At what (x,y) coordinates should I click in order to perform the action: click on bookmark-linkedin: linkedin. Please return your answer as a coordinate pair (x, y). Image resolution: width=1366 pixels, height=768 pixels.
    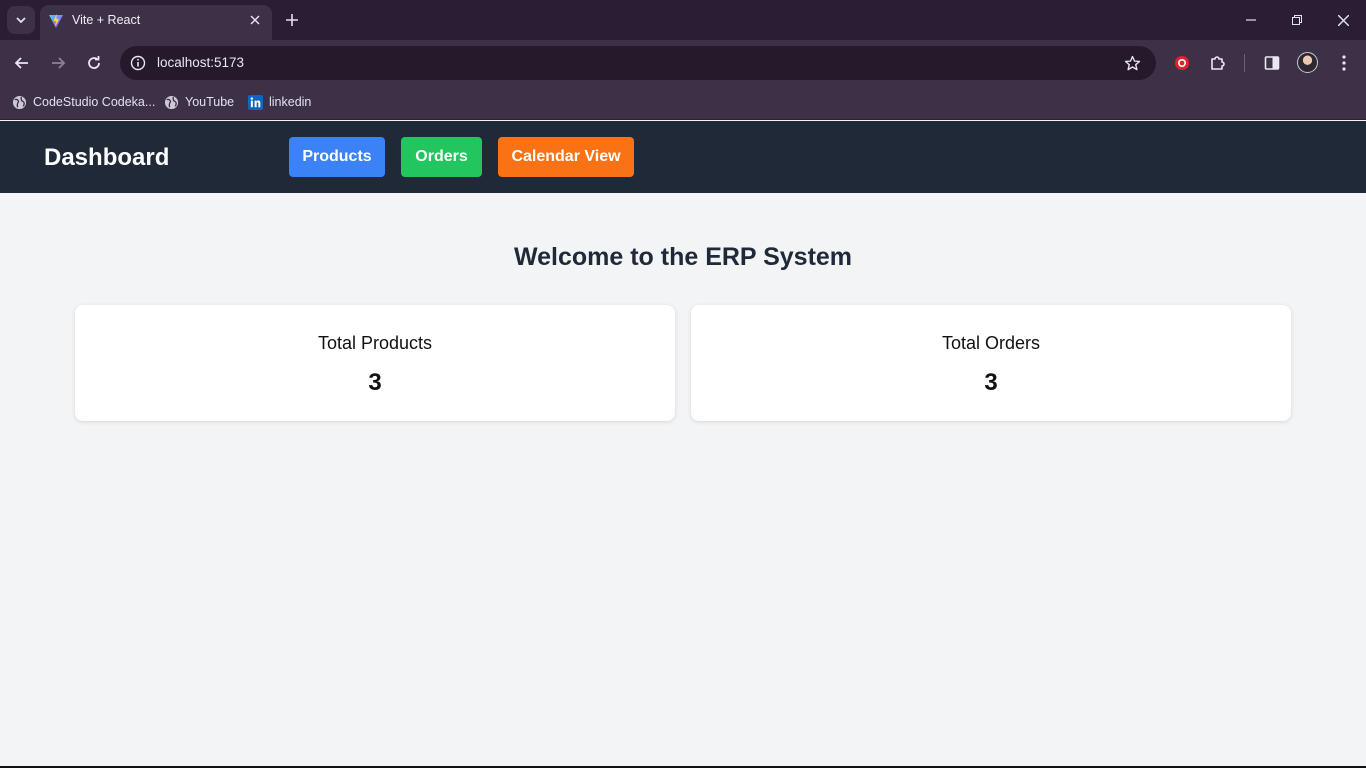
    Looking at the image, I should click on (279, 102).